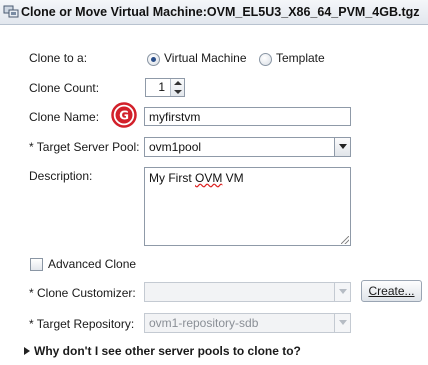  I want to click on increment-arrow-icon, so click(178, 83).